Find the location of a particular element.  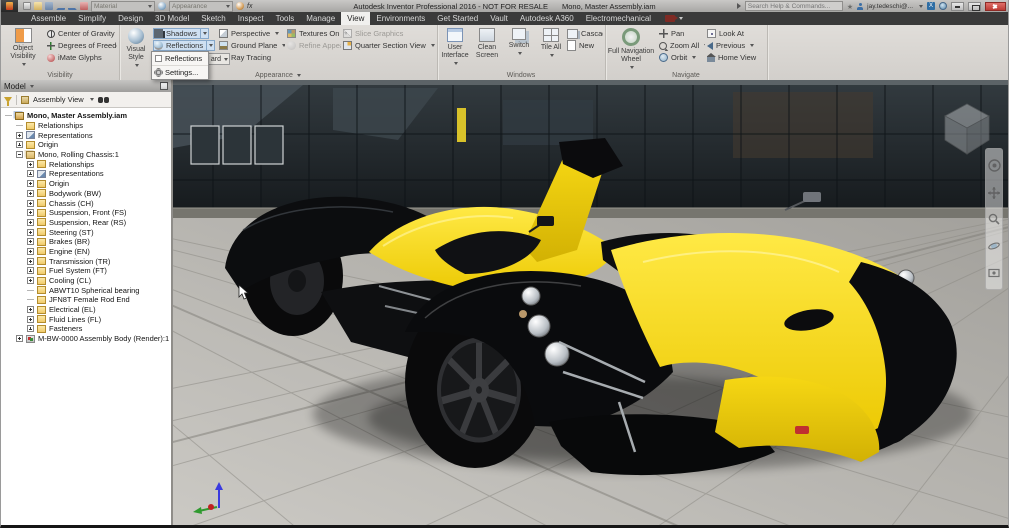

tab-autodesk-a360: Autodesk A360 is located at coordinates (547, 18).